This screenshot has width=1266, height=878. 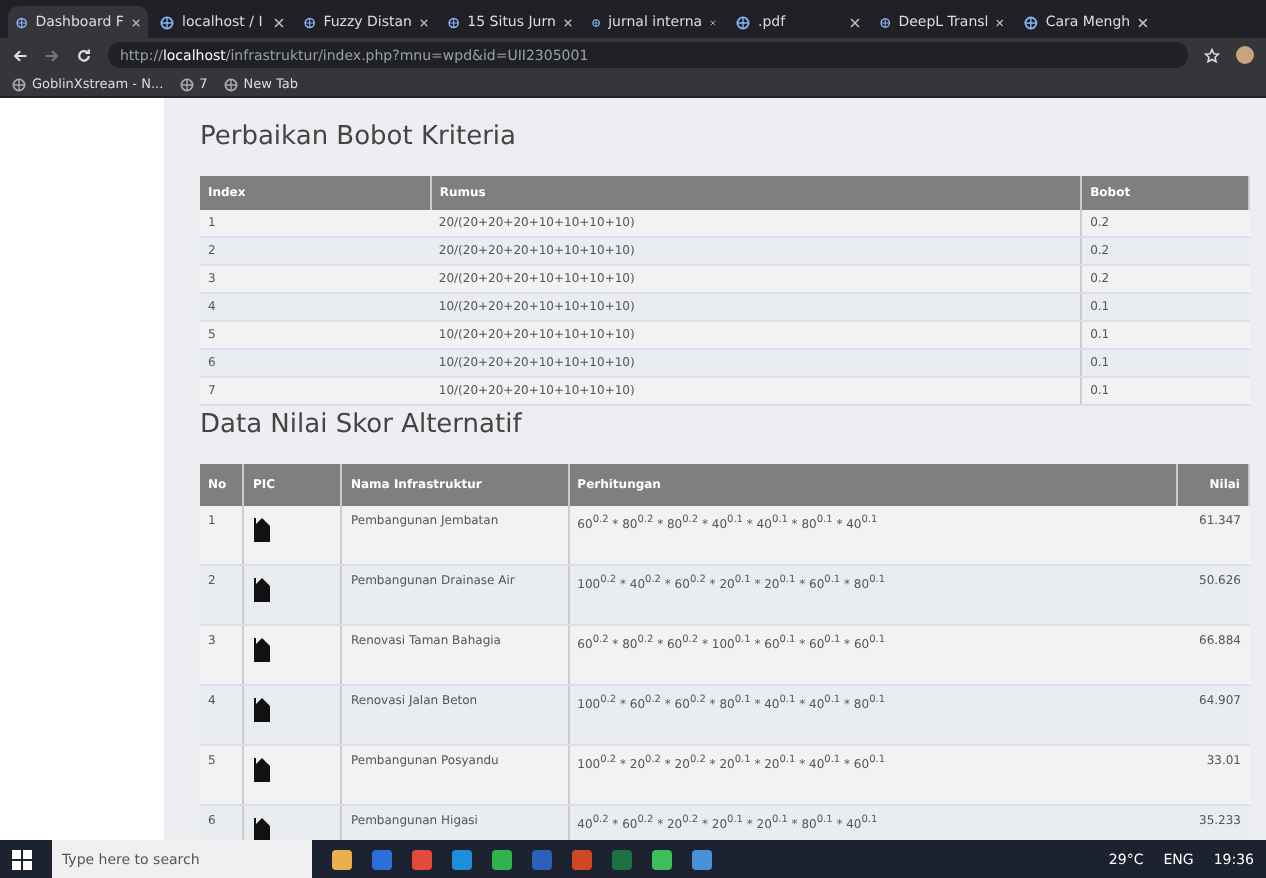 I want to click on star-icon, so click(x=1212, y=55).